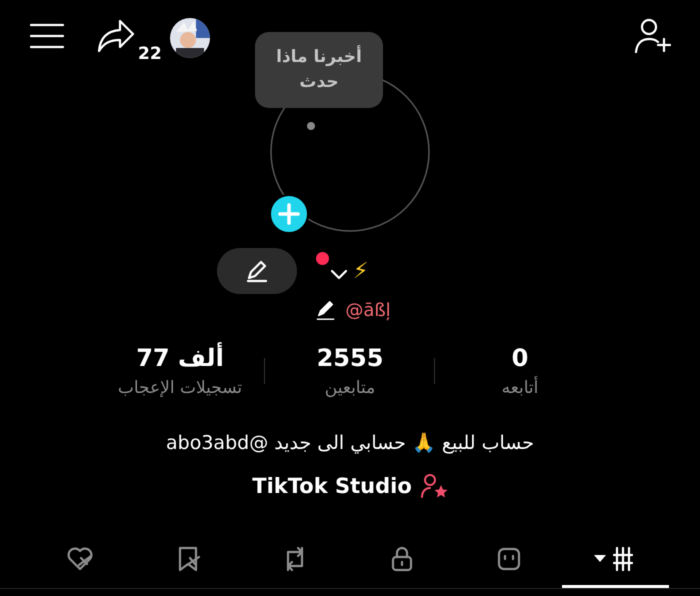 The height and width of the screenshot is (596, 700). I want to click on edit-button, so click(257, 271).